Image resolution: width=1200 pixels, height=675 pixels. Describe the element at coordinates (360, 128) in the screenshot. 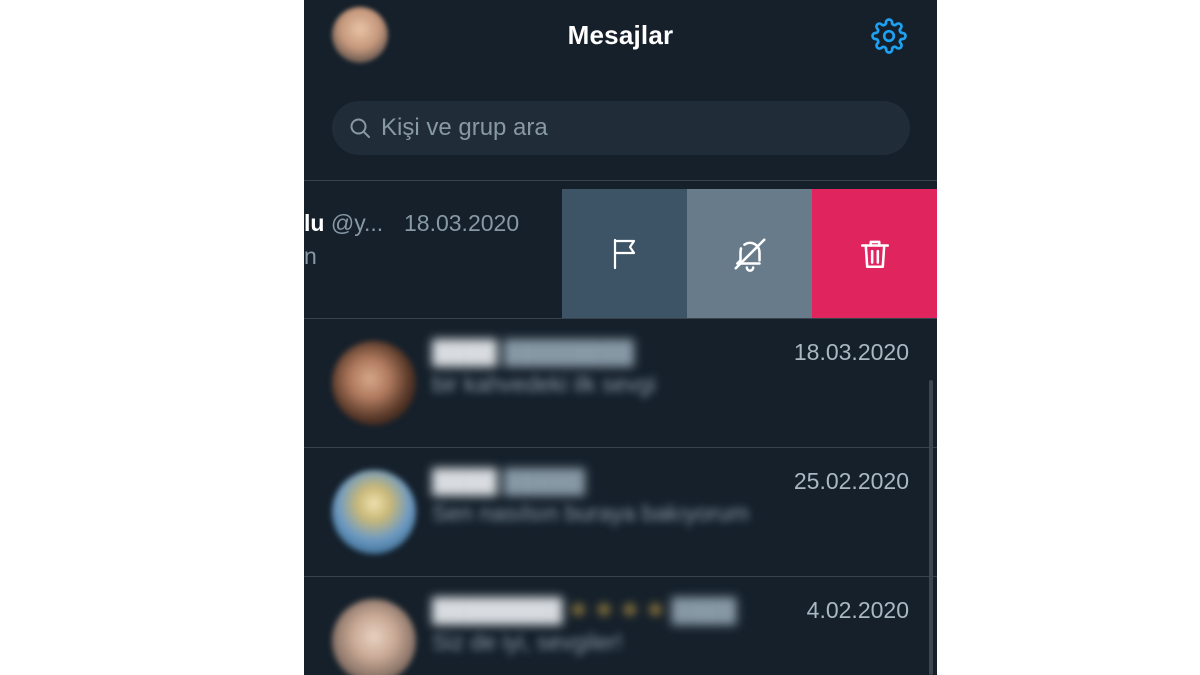

I see `search-icon` at that location.